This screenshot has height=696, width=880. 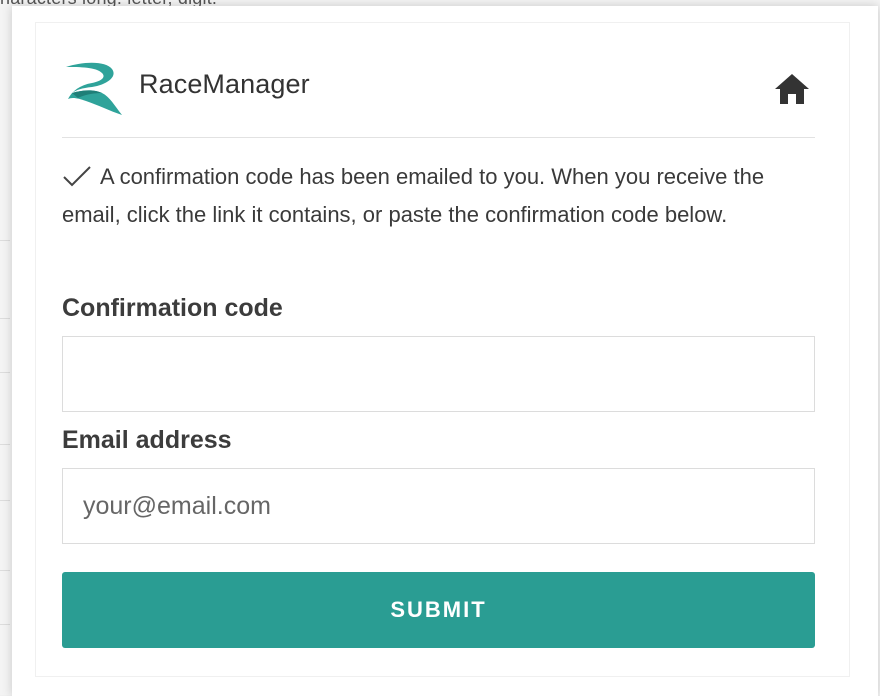 What do you see at coordinates (438, 610) in the screenshot?
I see `submit-button: SUBMIT` at bounding box center [438, 610].